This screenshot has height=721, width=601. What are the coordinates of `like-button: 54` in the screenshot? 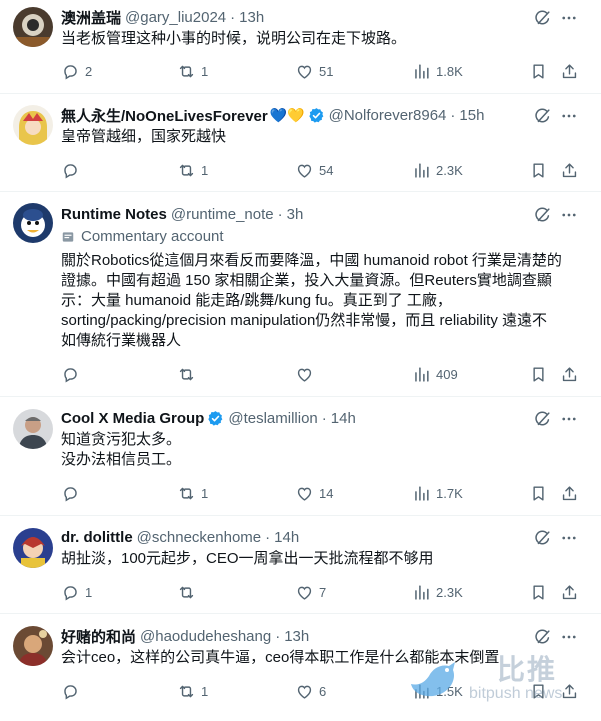 It's located at (314, 170).